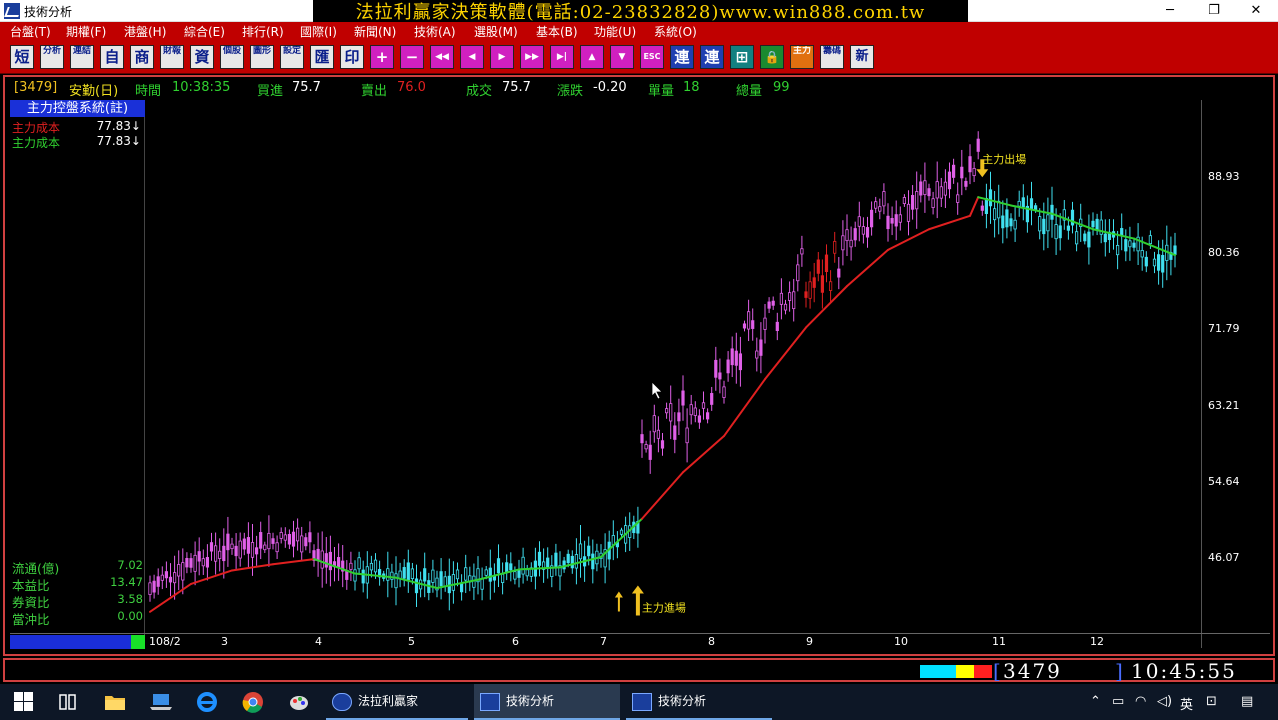 Image resolution: width=1278 pixels, height=720 pixels. What do you see at coordinates (712, 57) in the screenshot?
I see `connect-alt-button: 連` at bounding box center [712, 57].